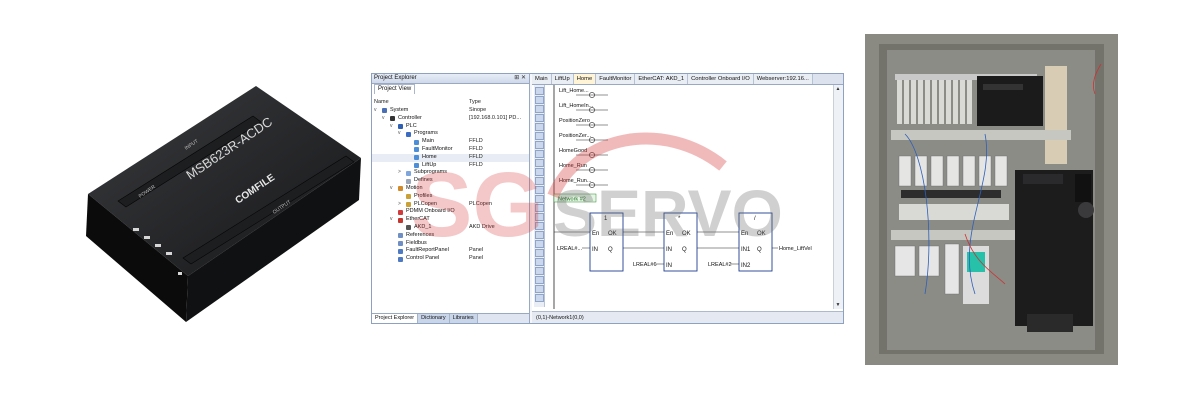  Describe the element at coordinates (395, 318) in the screenshot. I see `tab-project-explorer: Project Explorer` at that location.